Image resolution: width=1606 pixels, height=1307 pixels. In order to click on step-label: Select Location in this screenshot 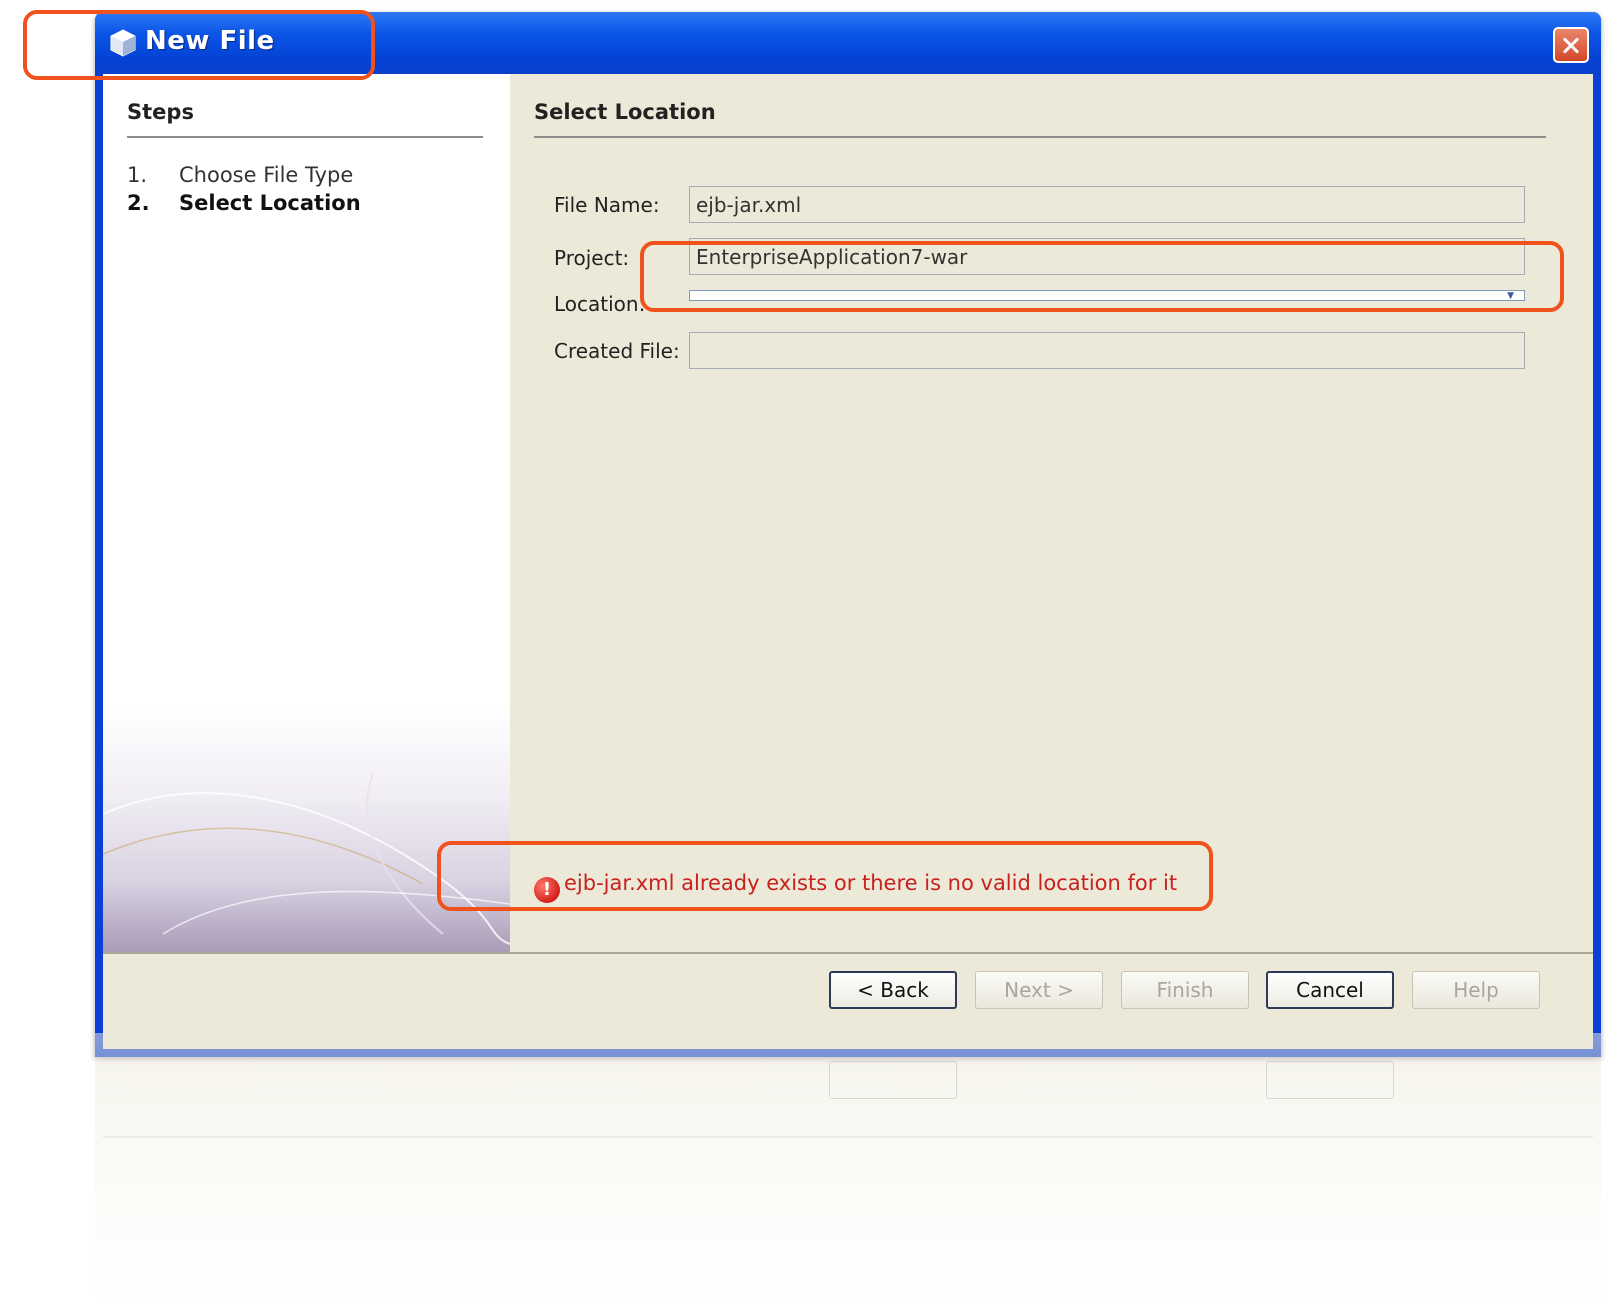, I will do `click(270, 203)`.